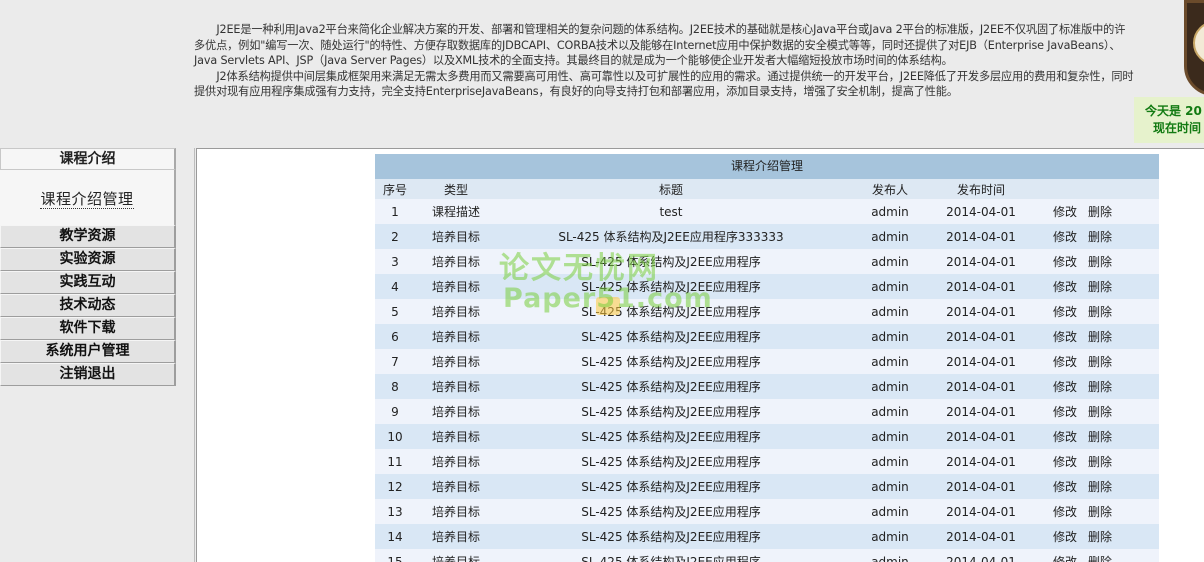 The width and height of the screenshot is (1204, 562). I want to click on sidebar-item-teaching-resources: 教学资源, so click(88, 236).